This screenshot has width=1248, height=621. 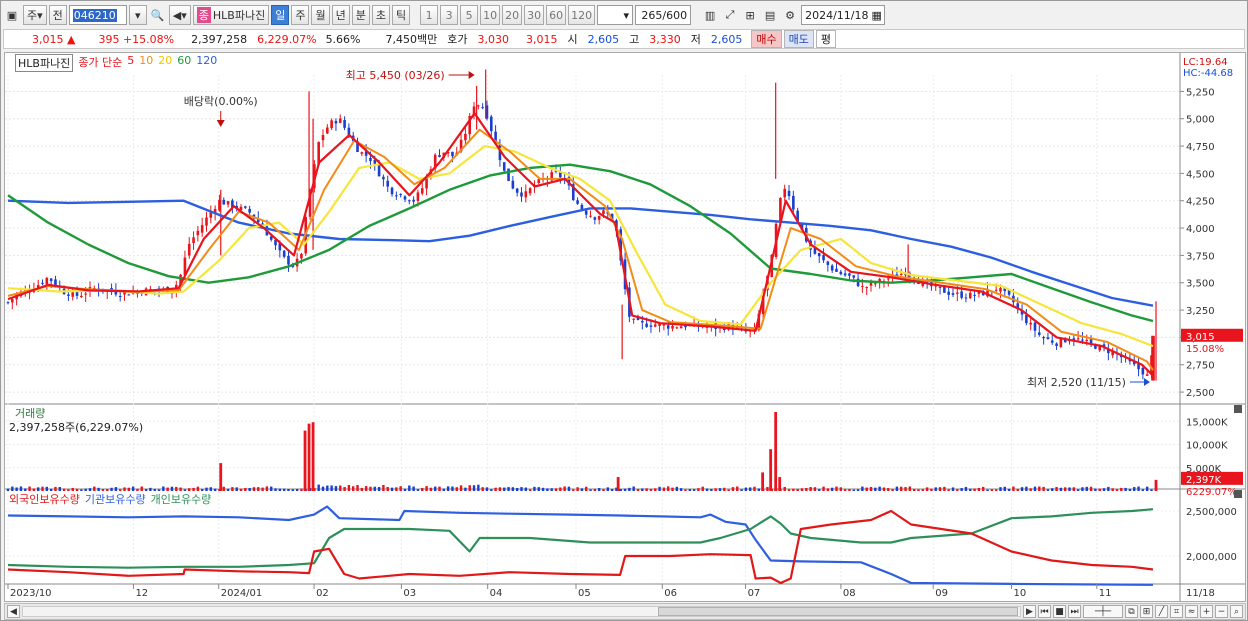 I want to click on scroll-left-icon: ◀, so click(x=13, y=611).